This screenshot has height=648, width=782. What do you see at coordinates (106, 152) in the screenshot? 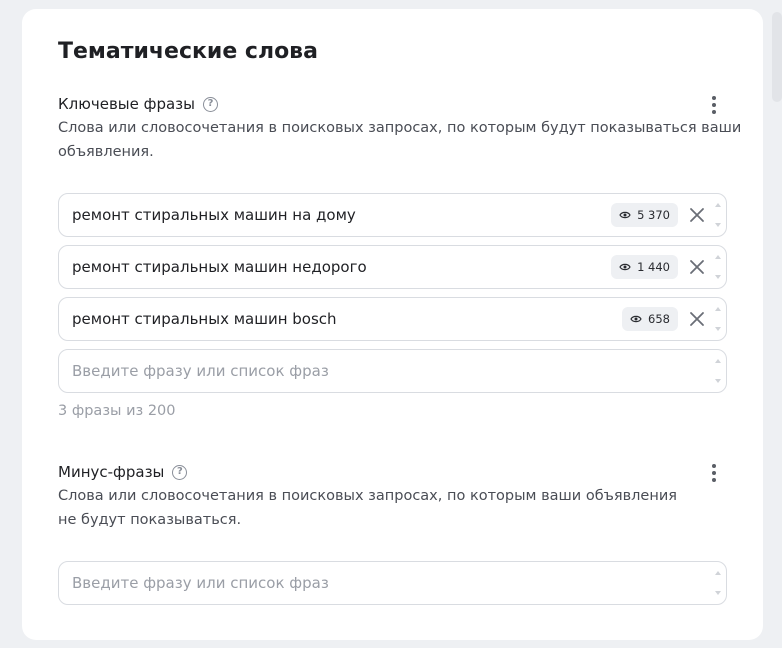
I see `keywords-description-line2: объявления.` at bounding box center [106, 152].